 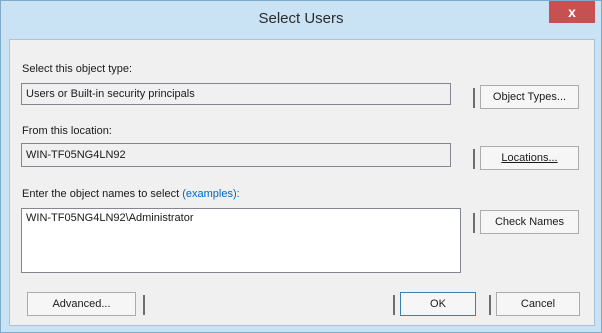 What do you see at coordinates (241, 240) in the screenshot?
I see `object-names-input: WIN-TF05NG4LN92\Administrator` at bounding box center [241, 240].